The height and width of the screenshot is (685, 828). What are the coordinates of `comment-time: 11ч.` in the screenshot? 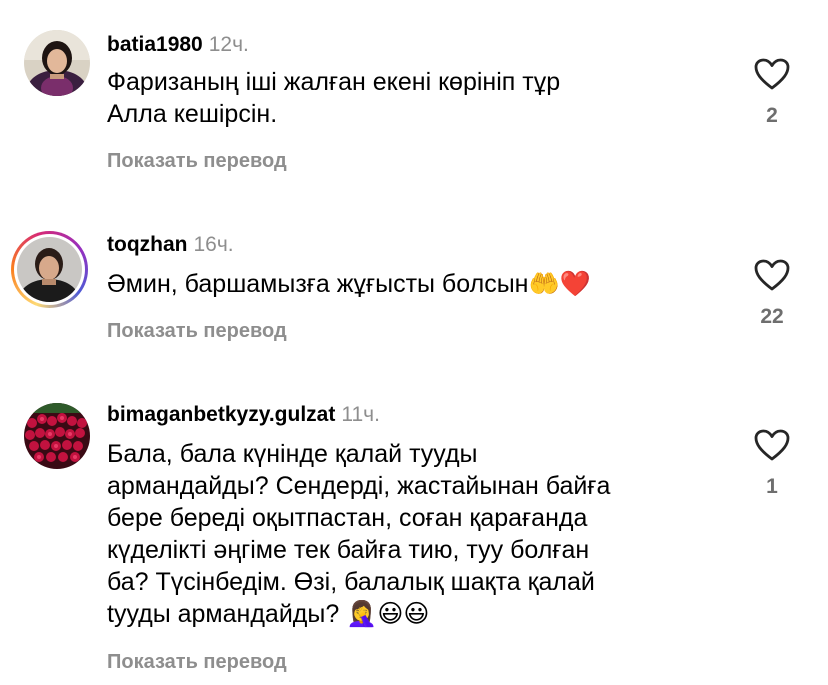 It's located at (360, 414).